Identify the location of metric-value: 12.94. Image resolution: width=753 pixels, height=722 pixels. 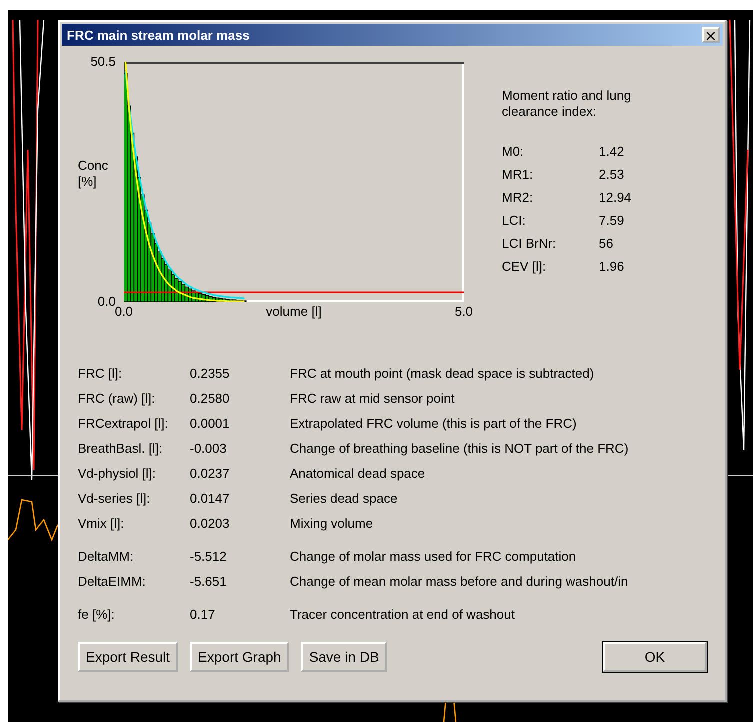
(616, 197).